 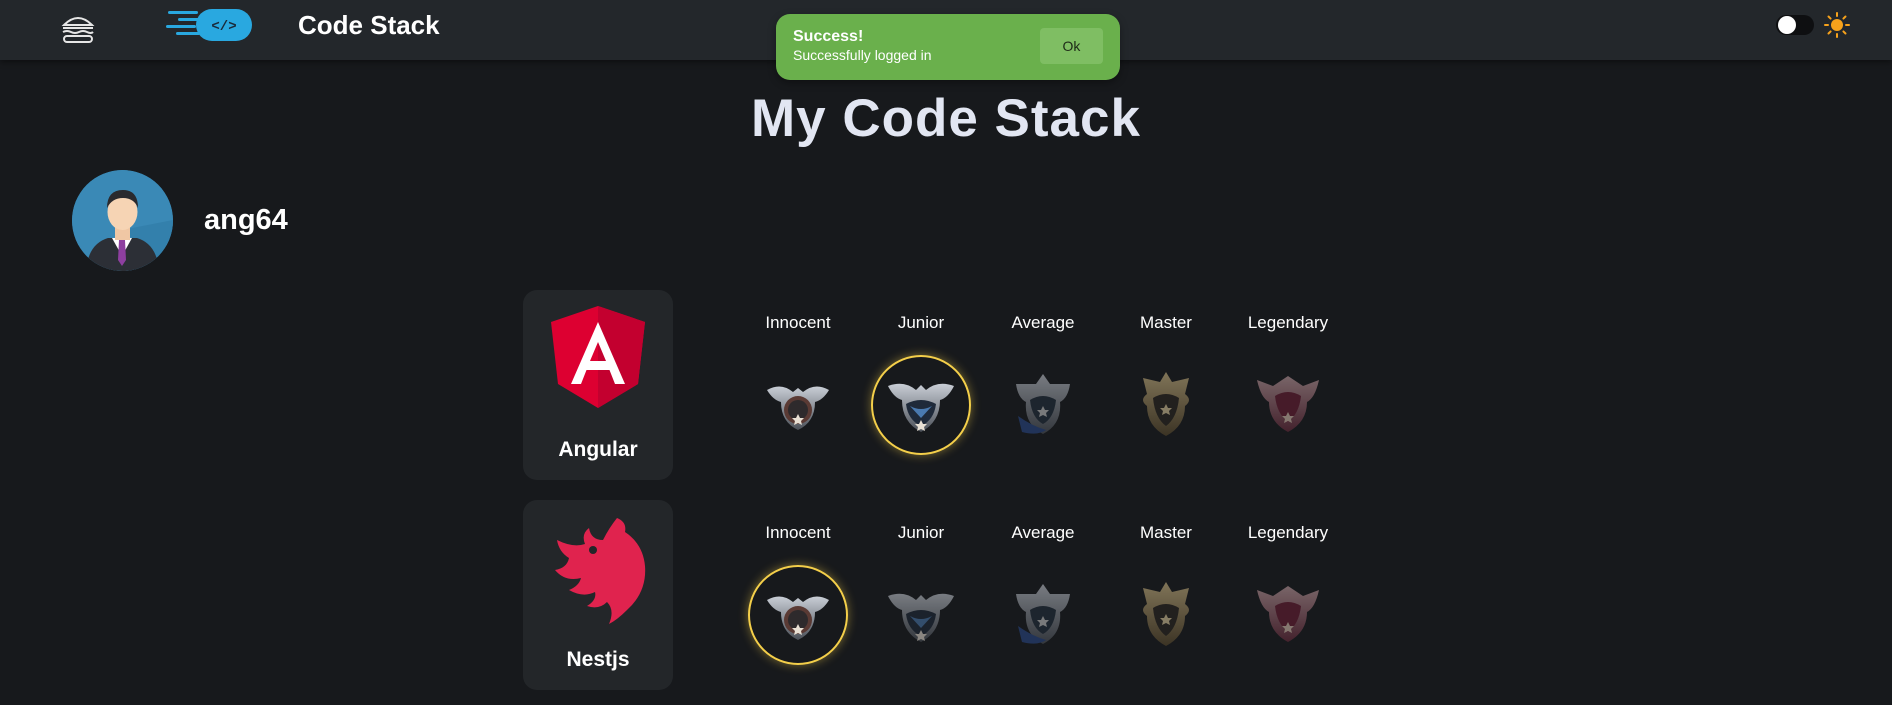 What do you see at coordinates (246, 220) in the screenshot?
I see `username: ang64` at bounding box center [246, 220].